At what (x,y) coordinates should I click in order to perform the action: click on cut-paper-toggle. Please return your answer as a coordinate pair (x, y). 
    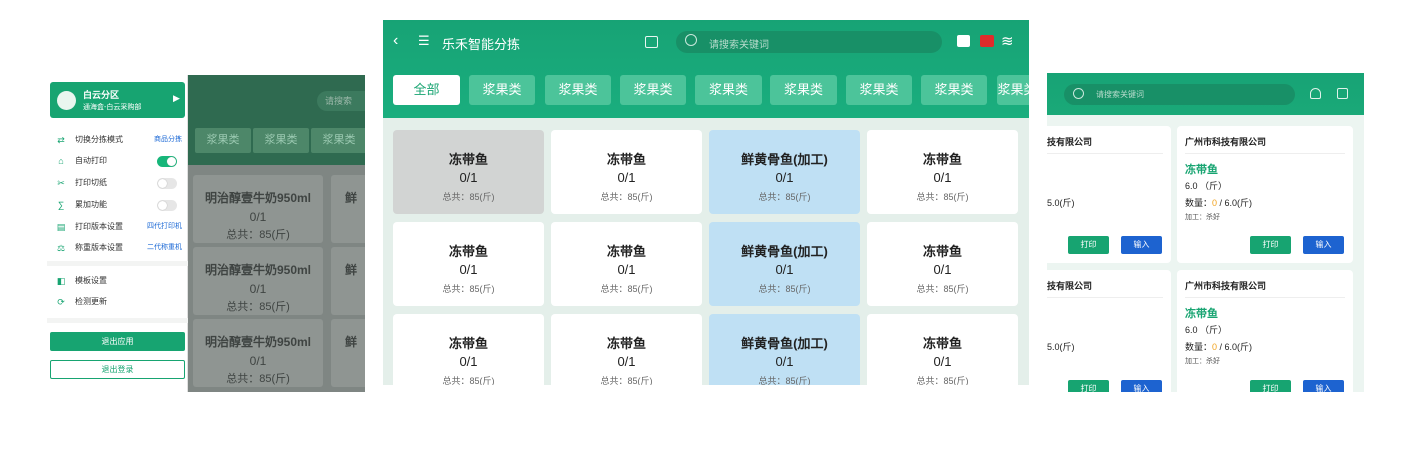
    Looking at the image, I should click on (167, 183).